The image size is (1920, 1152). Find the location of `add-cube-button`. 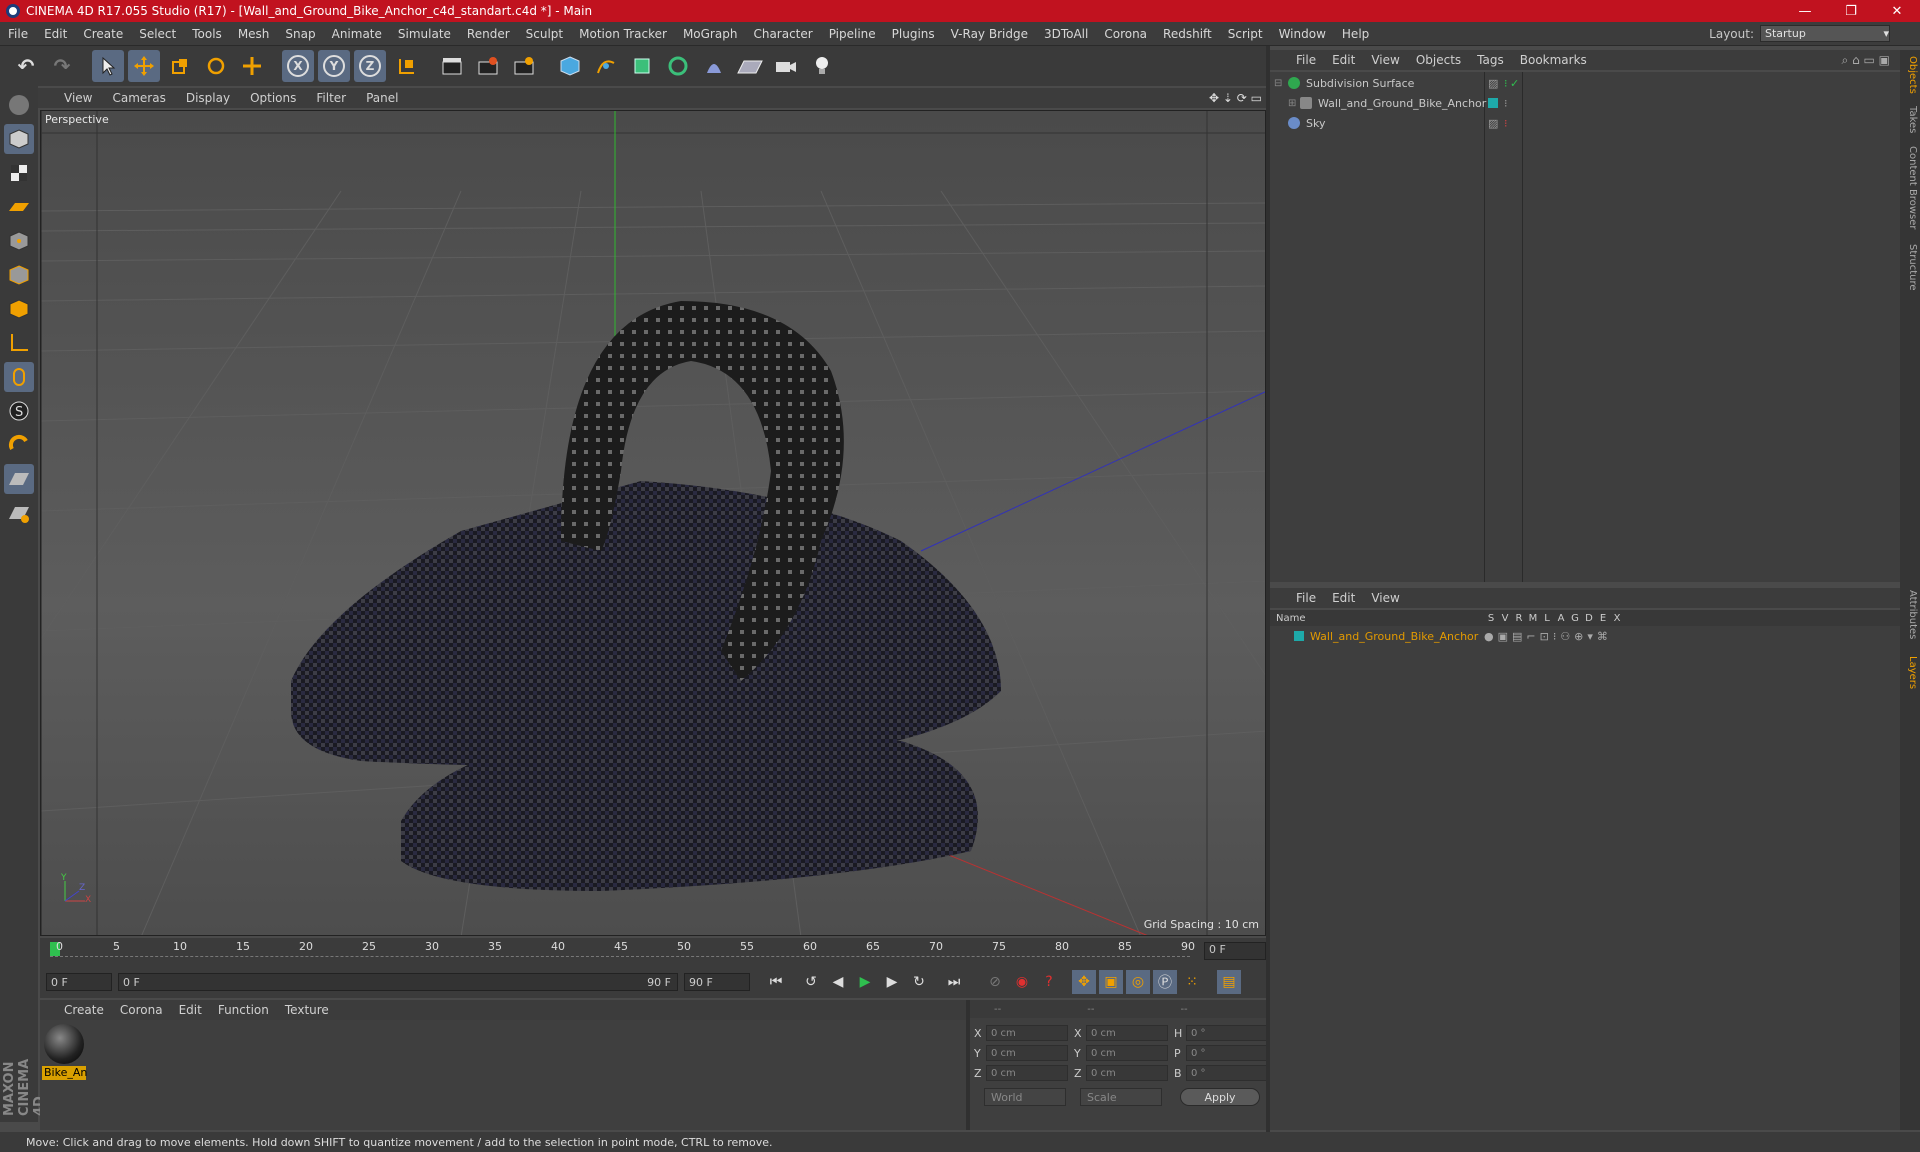

add-cube-button is located at coordinates (570, 66).